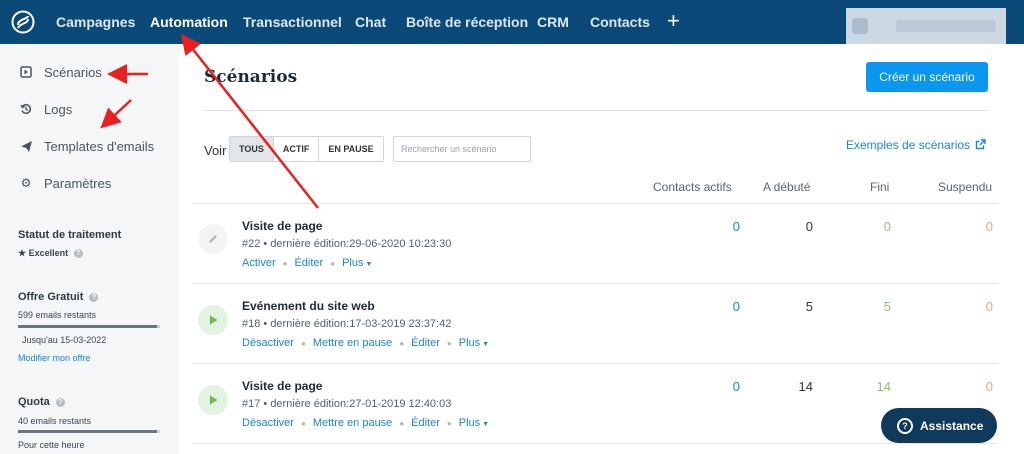 This screenshot has height=454, width=1024. Describe the element at coordinates (965, 187) in the screenshot. I see `col-suspended: Suspendu` at that location.